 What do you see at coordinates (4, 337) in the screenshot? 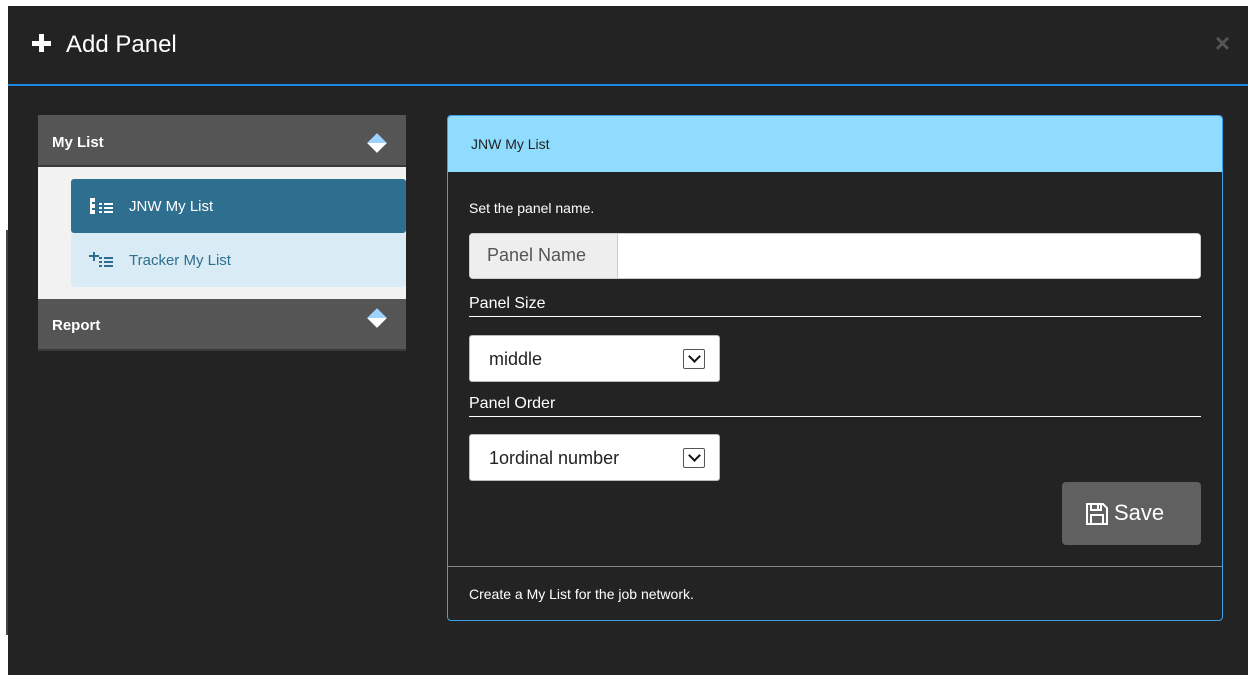
I see `background-strip` at bounding box center [4, 337].